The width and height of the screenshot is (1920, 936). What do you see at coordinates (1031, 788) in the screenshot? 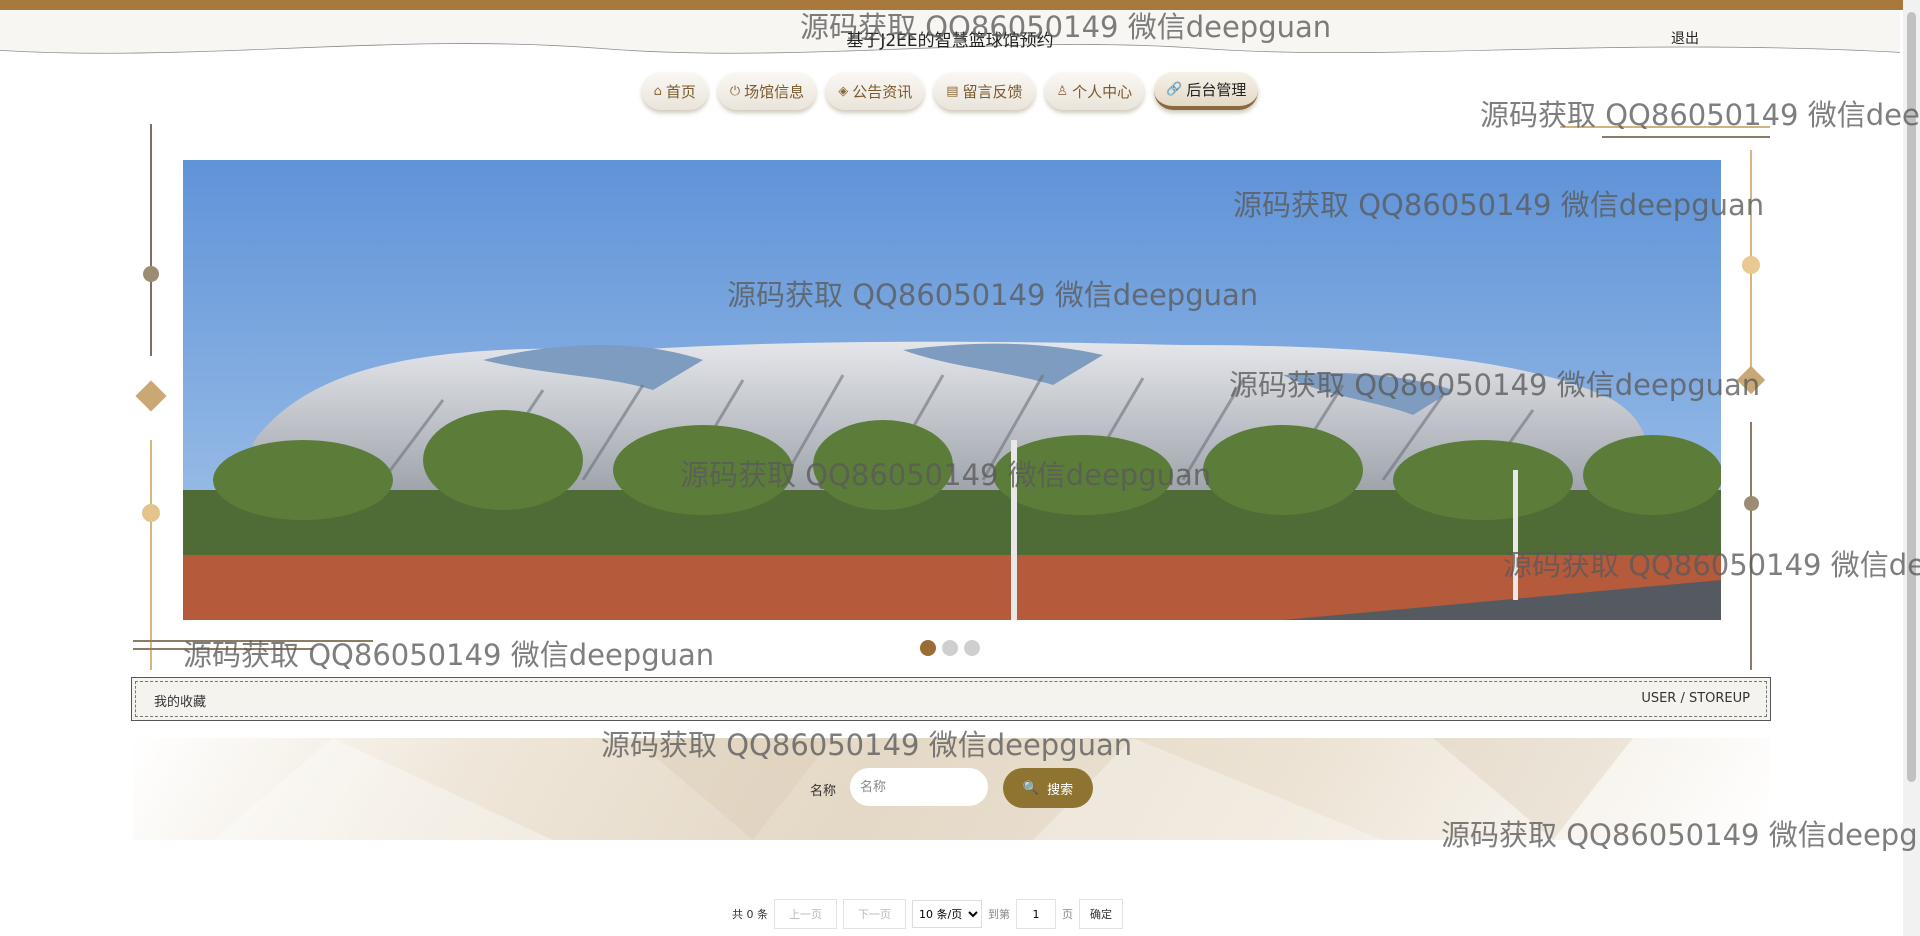
I see `search-icon: 🔍` at bounding box center [1031, 788].